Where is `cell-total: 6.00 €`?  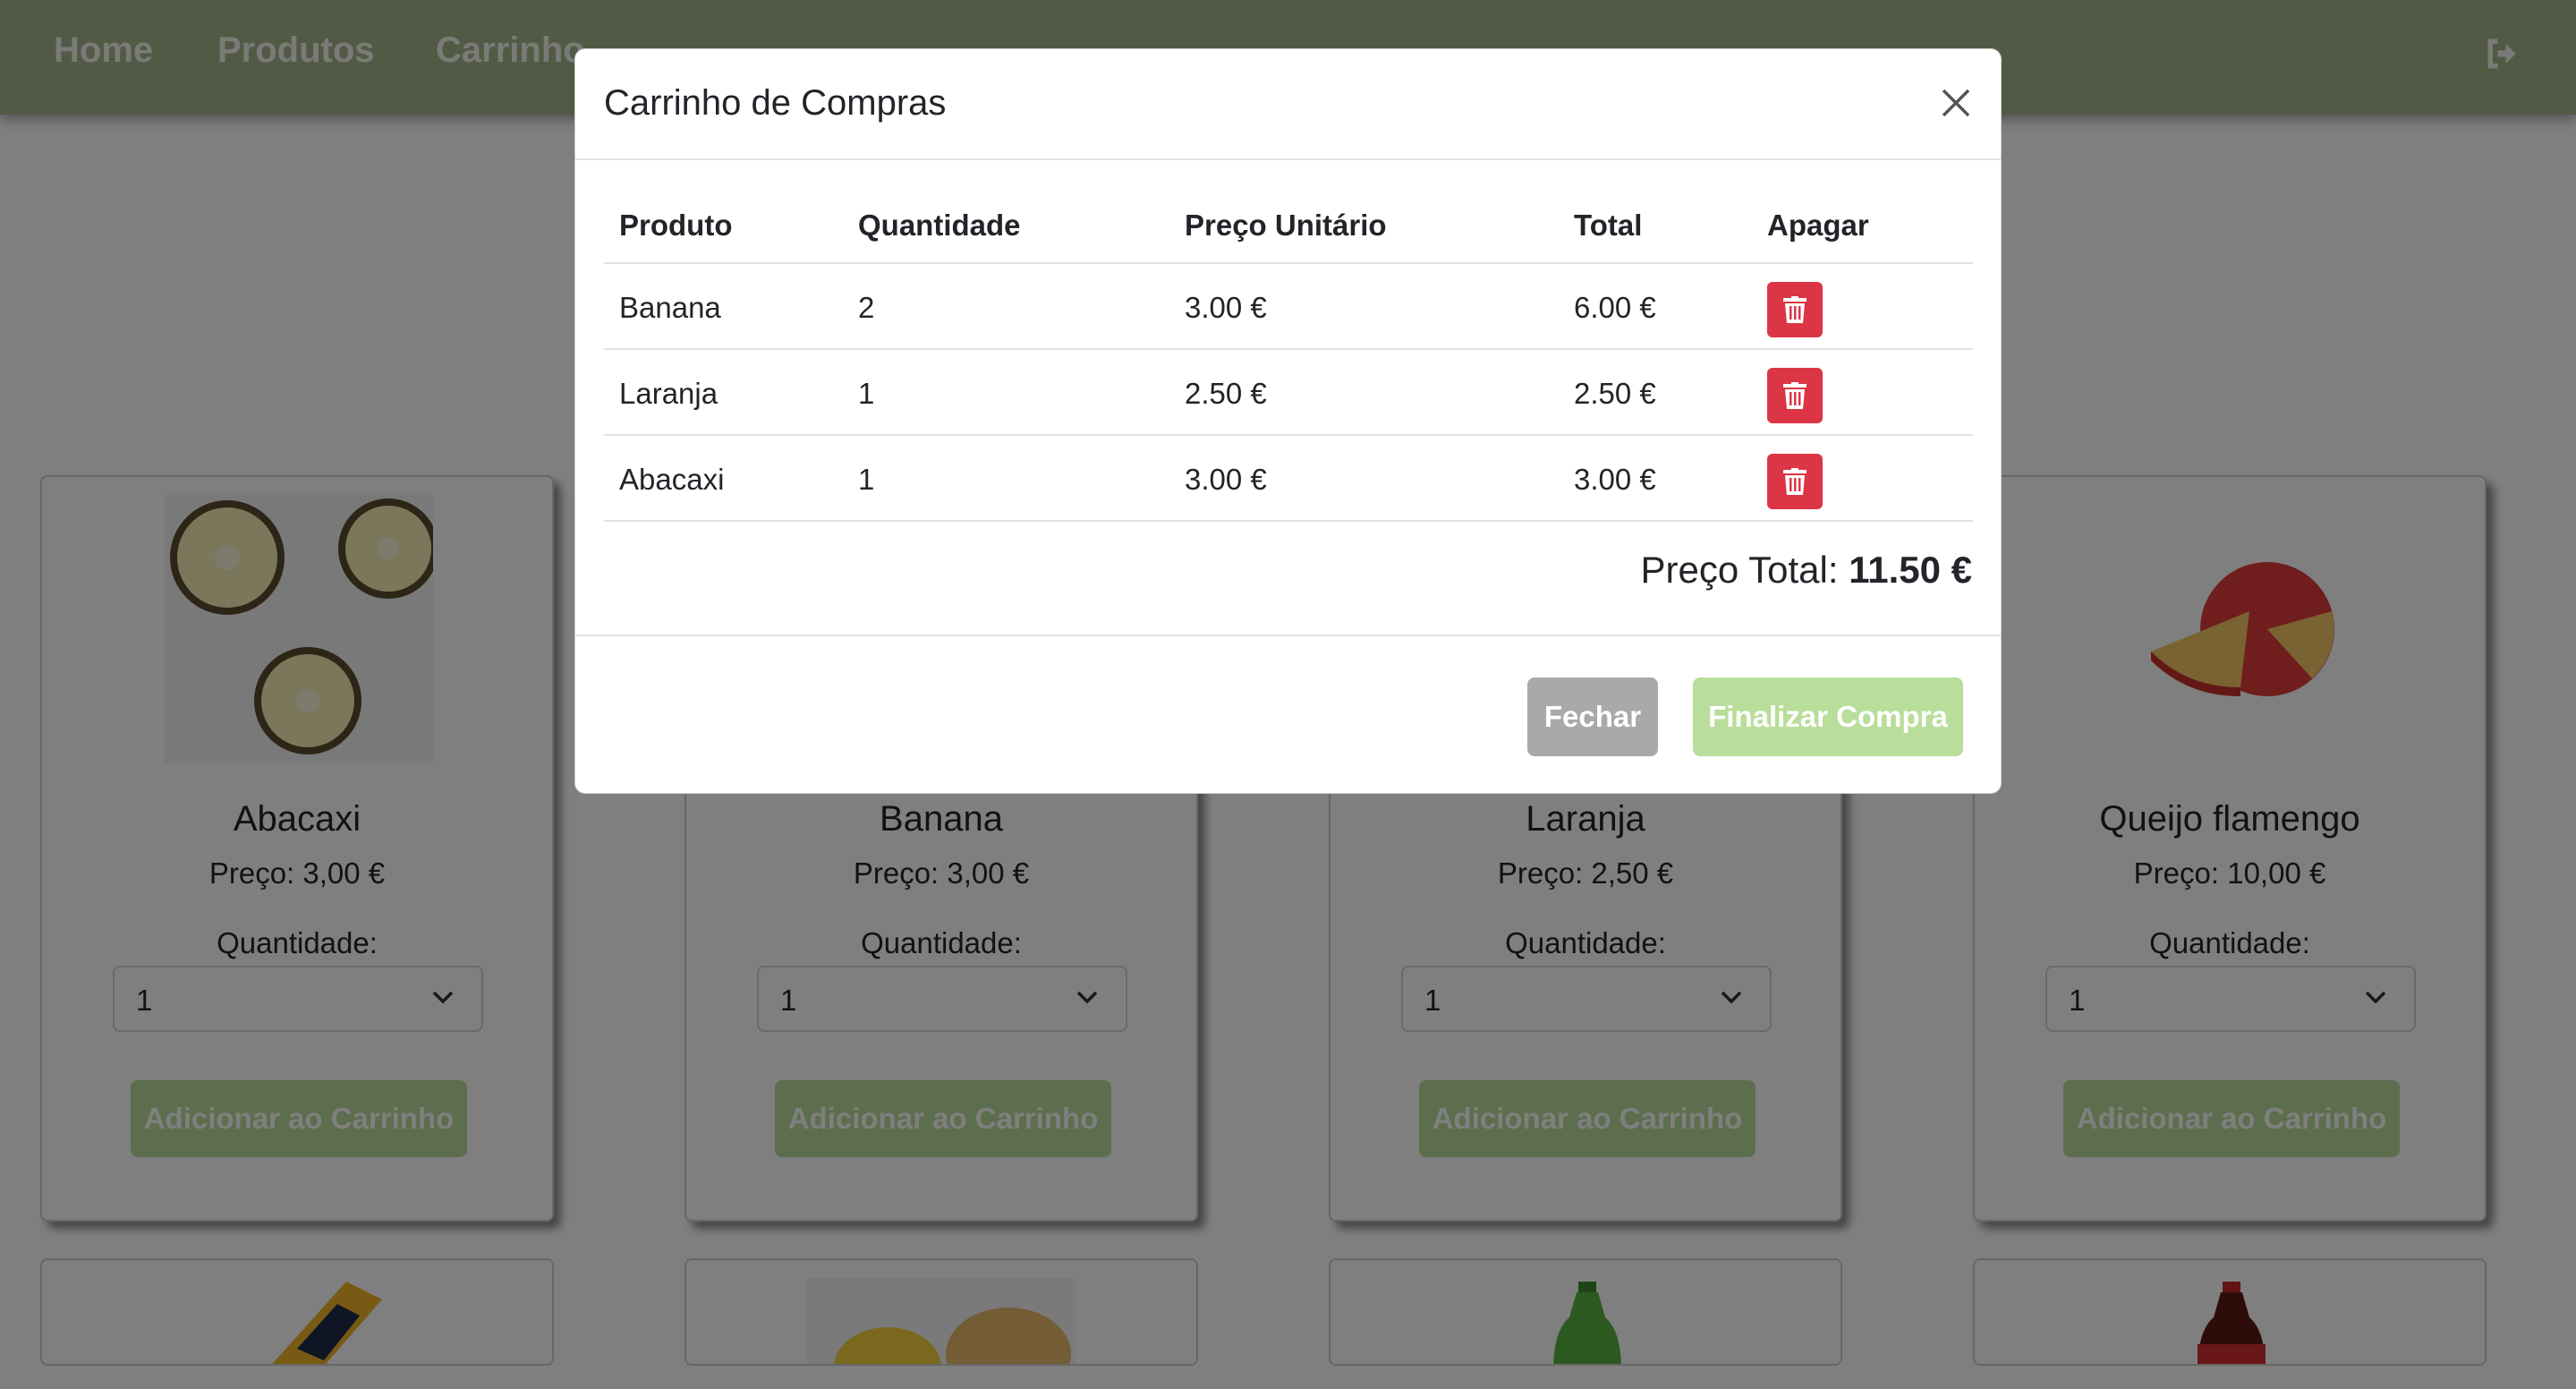
cell-total: 6.00 € is located at coordinates (1615, 307).